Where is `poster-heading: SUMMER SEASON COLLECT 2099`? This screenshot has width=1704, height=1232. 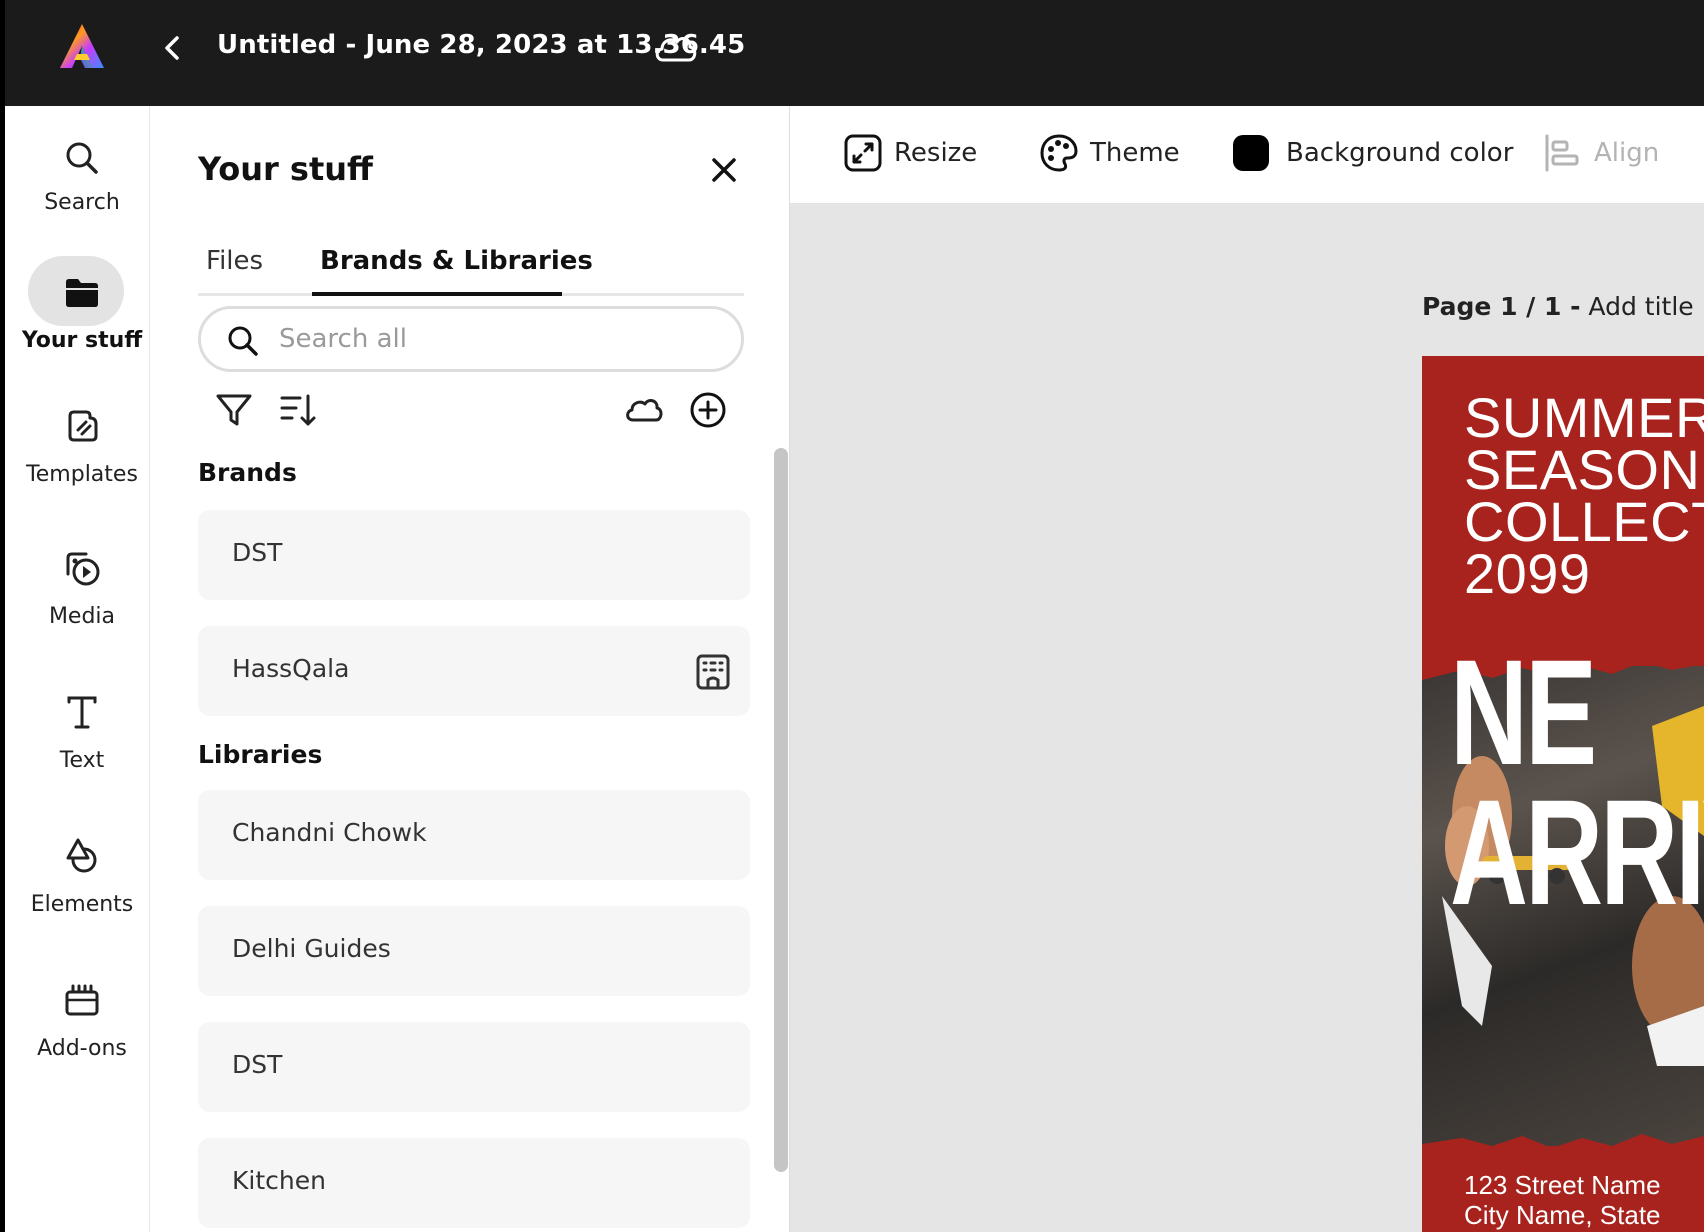 poster-heading: SUMMER SEASON COLLECT 2099 is located at coordinates (1584, 496).